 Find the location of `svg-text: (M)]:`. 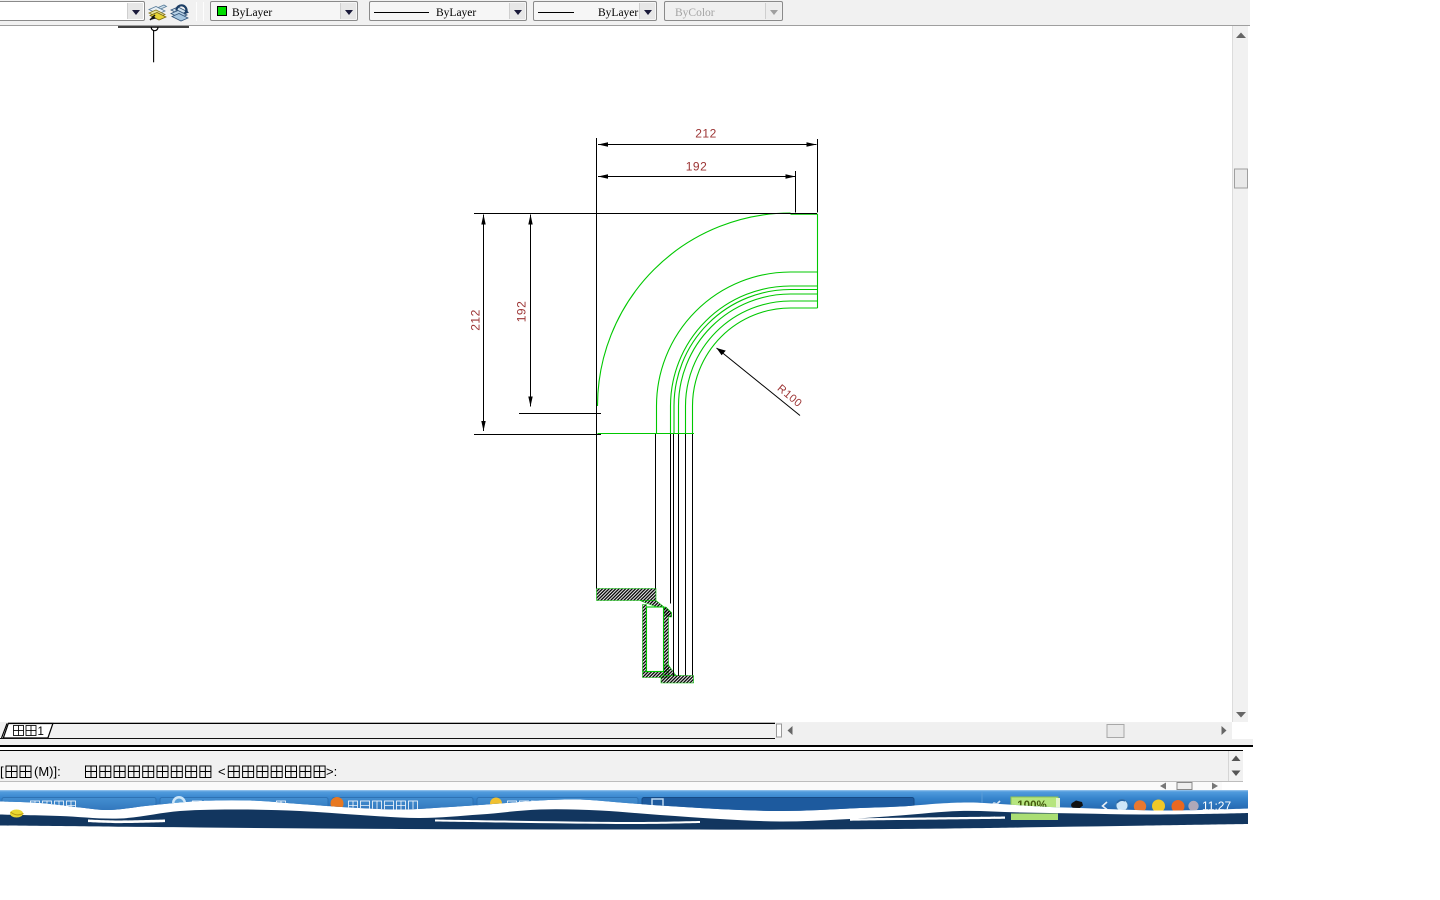

svg-text: (M)]: is located at coordinates (47, 771).